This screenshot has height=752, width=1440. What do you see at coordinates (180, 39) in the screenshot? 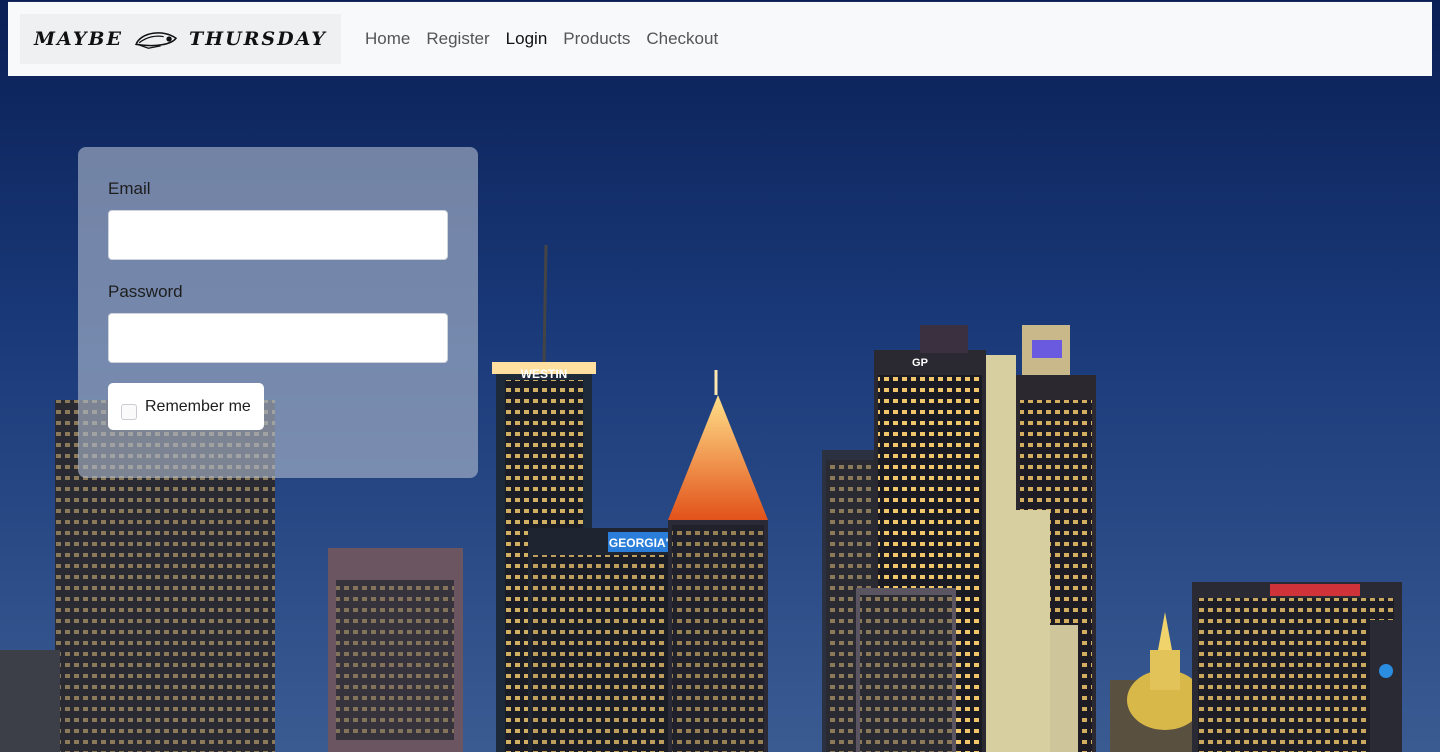
I see `brand-logo: MAYBE THURSDAY` at bounding box center [180, 39].